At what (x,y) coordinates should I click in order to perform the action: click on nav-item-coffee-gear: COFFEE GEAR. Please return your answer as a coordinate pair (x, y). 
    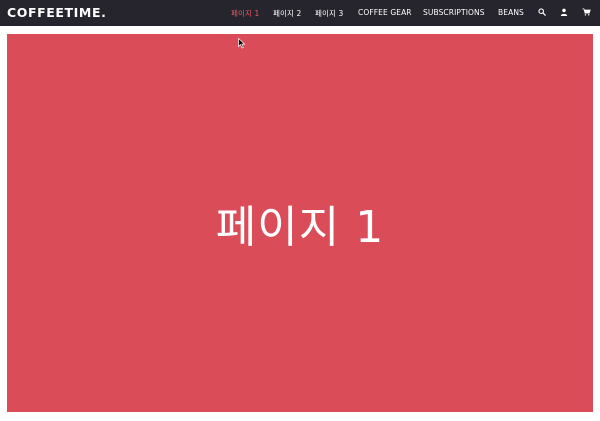
    Looking at the image, I should click on (385, 12).